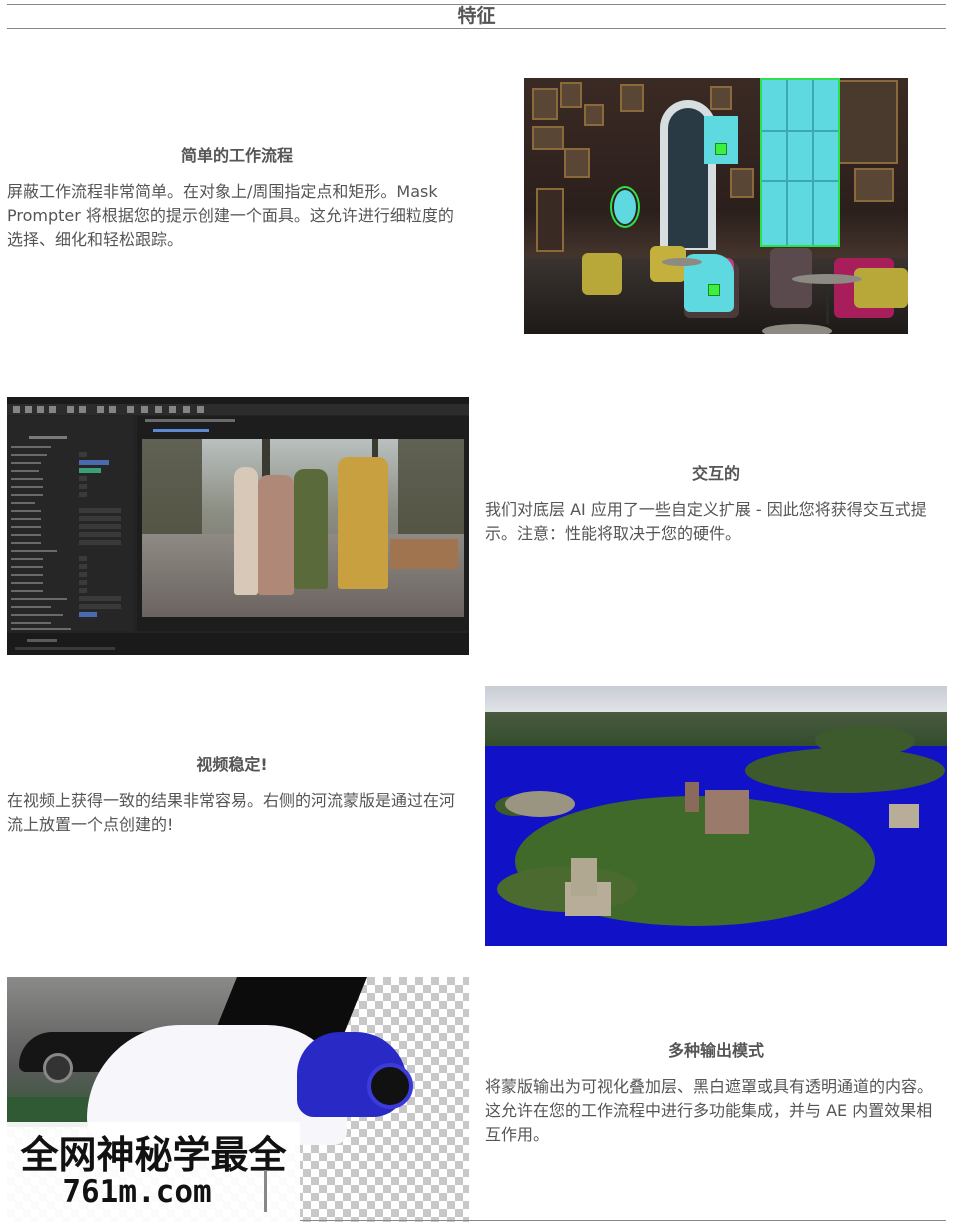 The width and height of the screenshot is (953, 1223). Describe the element at coordinates (236, 155) in the screenshot. I see `feature-heading-workflow: 简单的工作流程` at that location.